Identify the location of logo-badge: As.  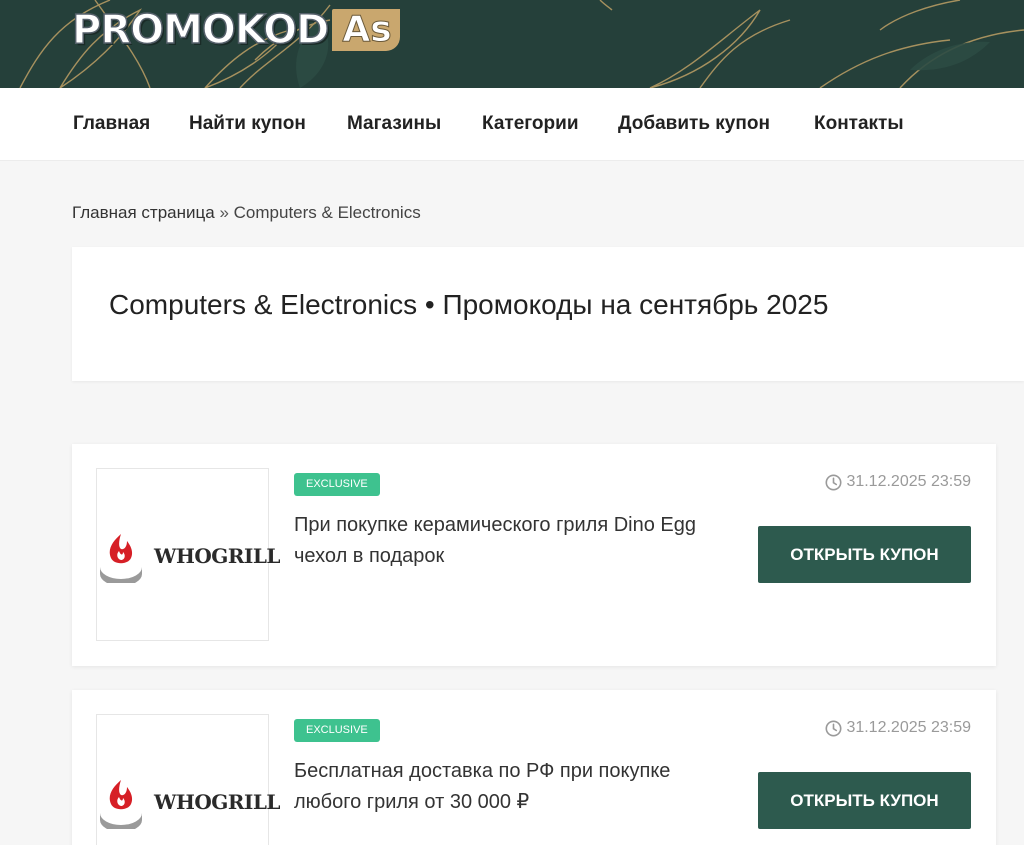
(366, 30).